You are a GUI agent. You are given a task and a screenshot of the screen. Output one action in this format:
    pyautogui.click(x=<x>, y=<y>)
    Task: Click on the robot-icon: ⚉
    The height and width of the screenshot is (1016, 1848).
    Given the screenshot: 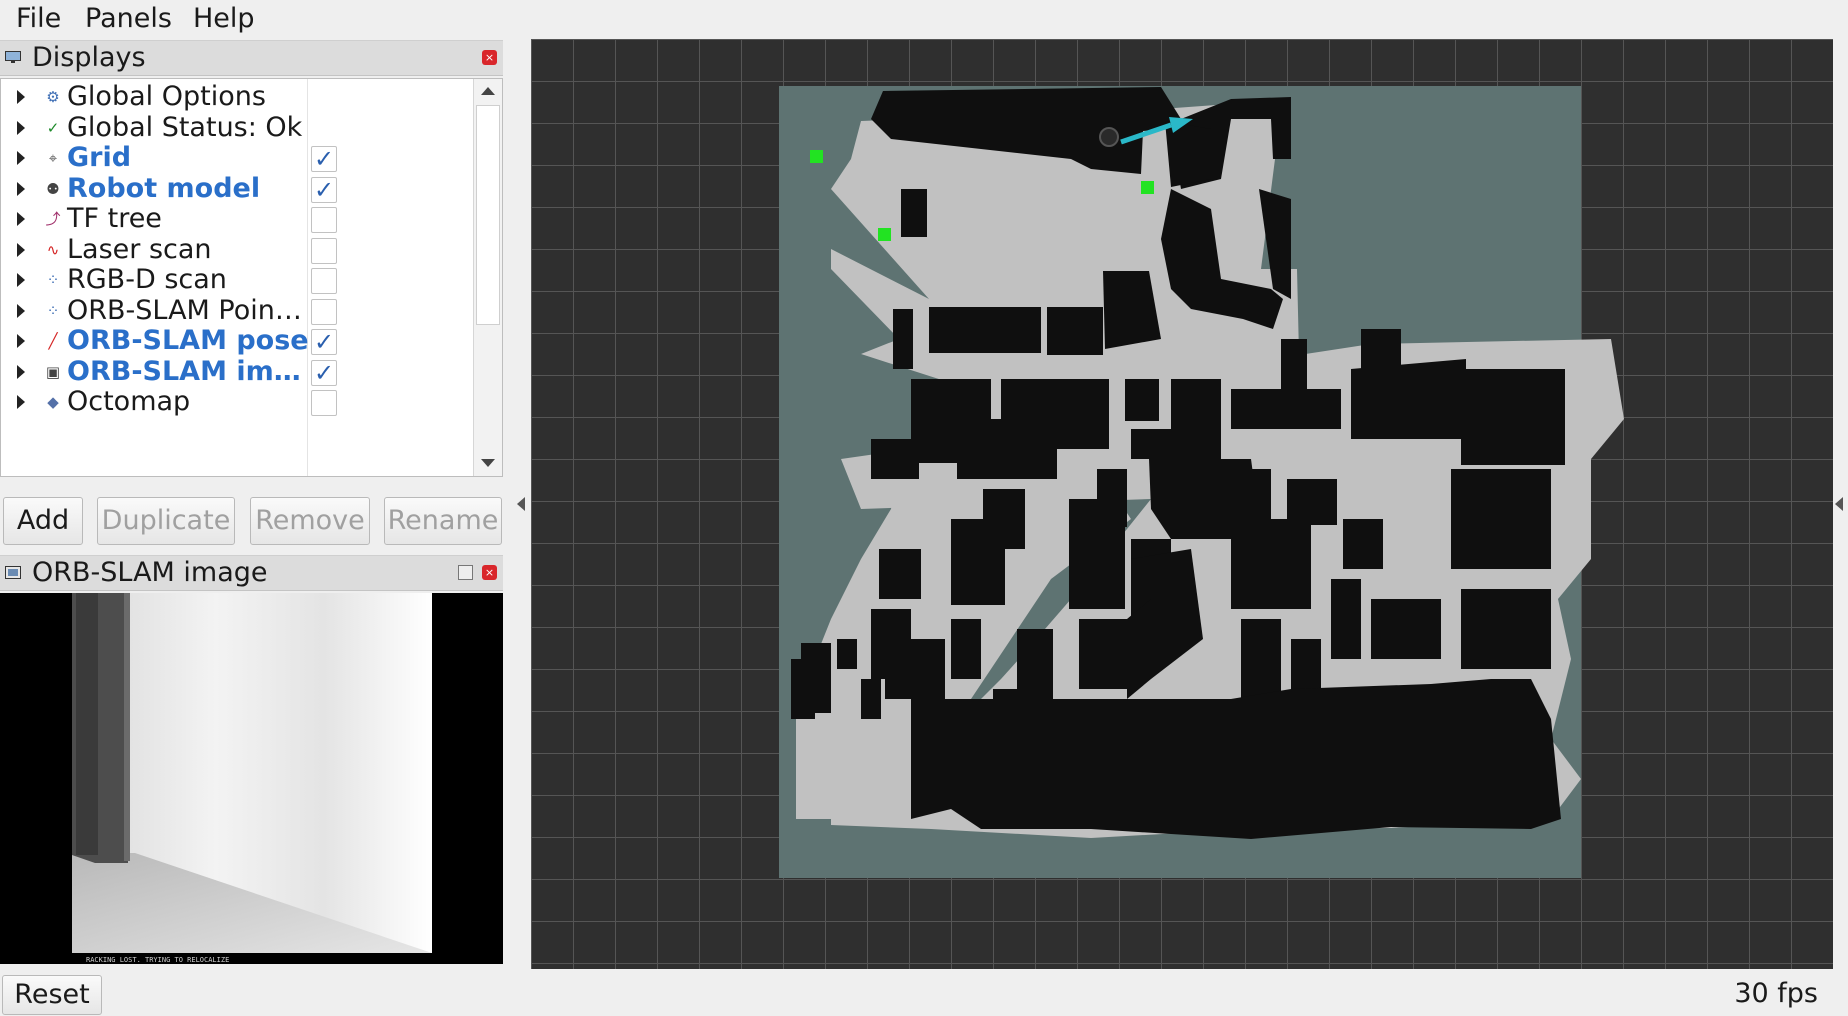 What is the action you would take?
    pyautogui.click(x=53, y=189)
    